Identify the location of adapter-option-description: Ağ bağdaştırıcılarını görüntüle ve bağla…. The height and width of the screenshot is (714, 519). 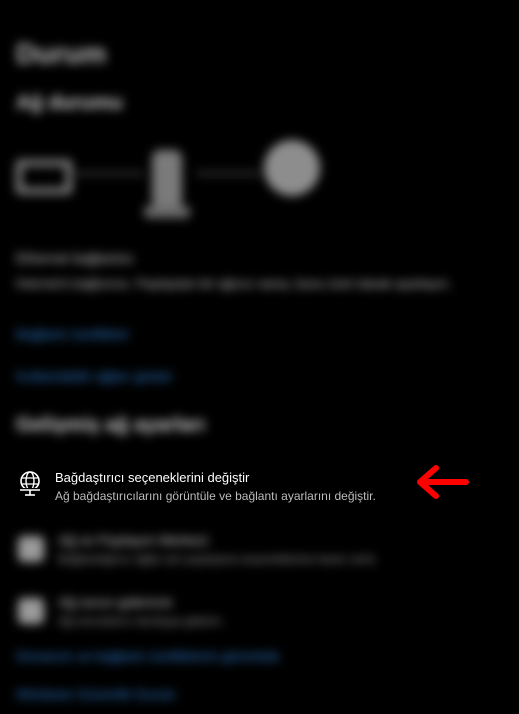
(215, 496).